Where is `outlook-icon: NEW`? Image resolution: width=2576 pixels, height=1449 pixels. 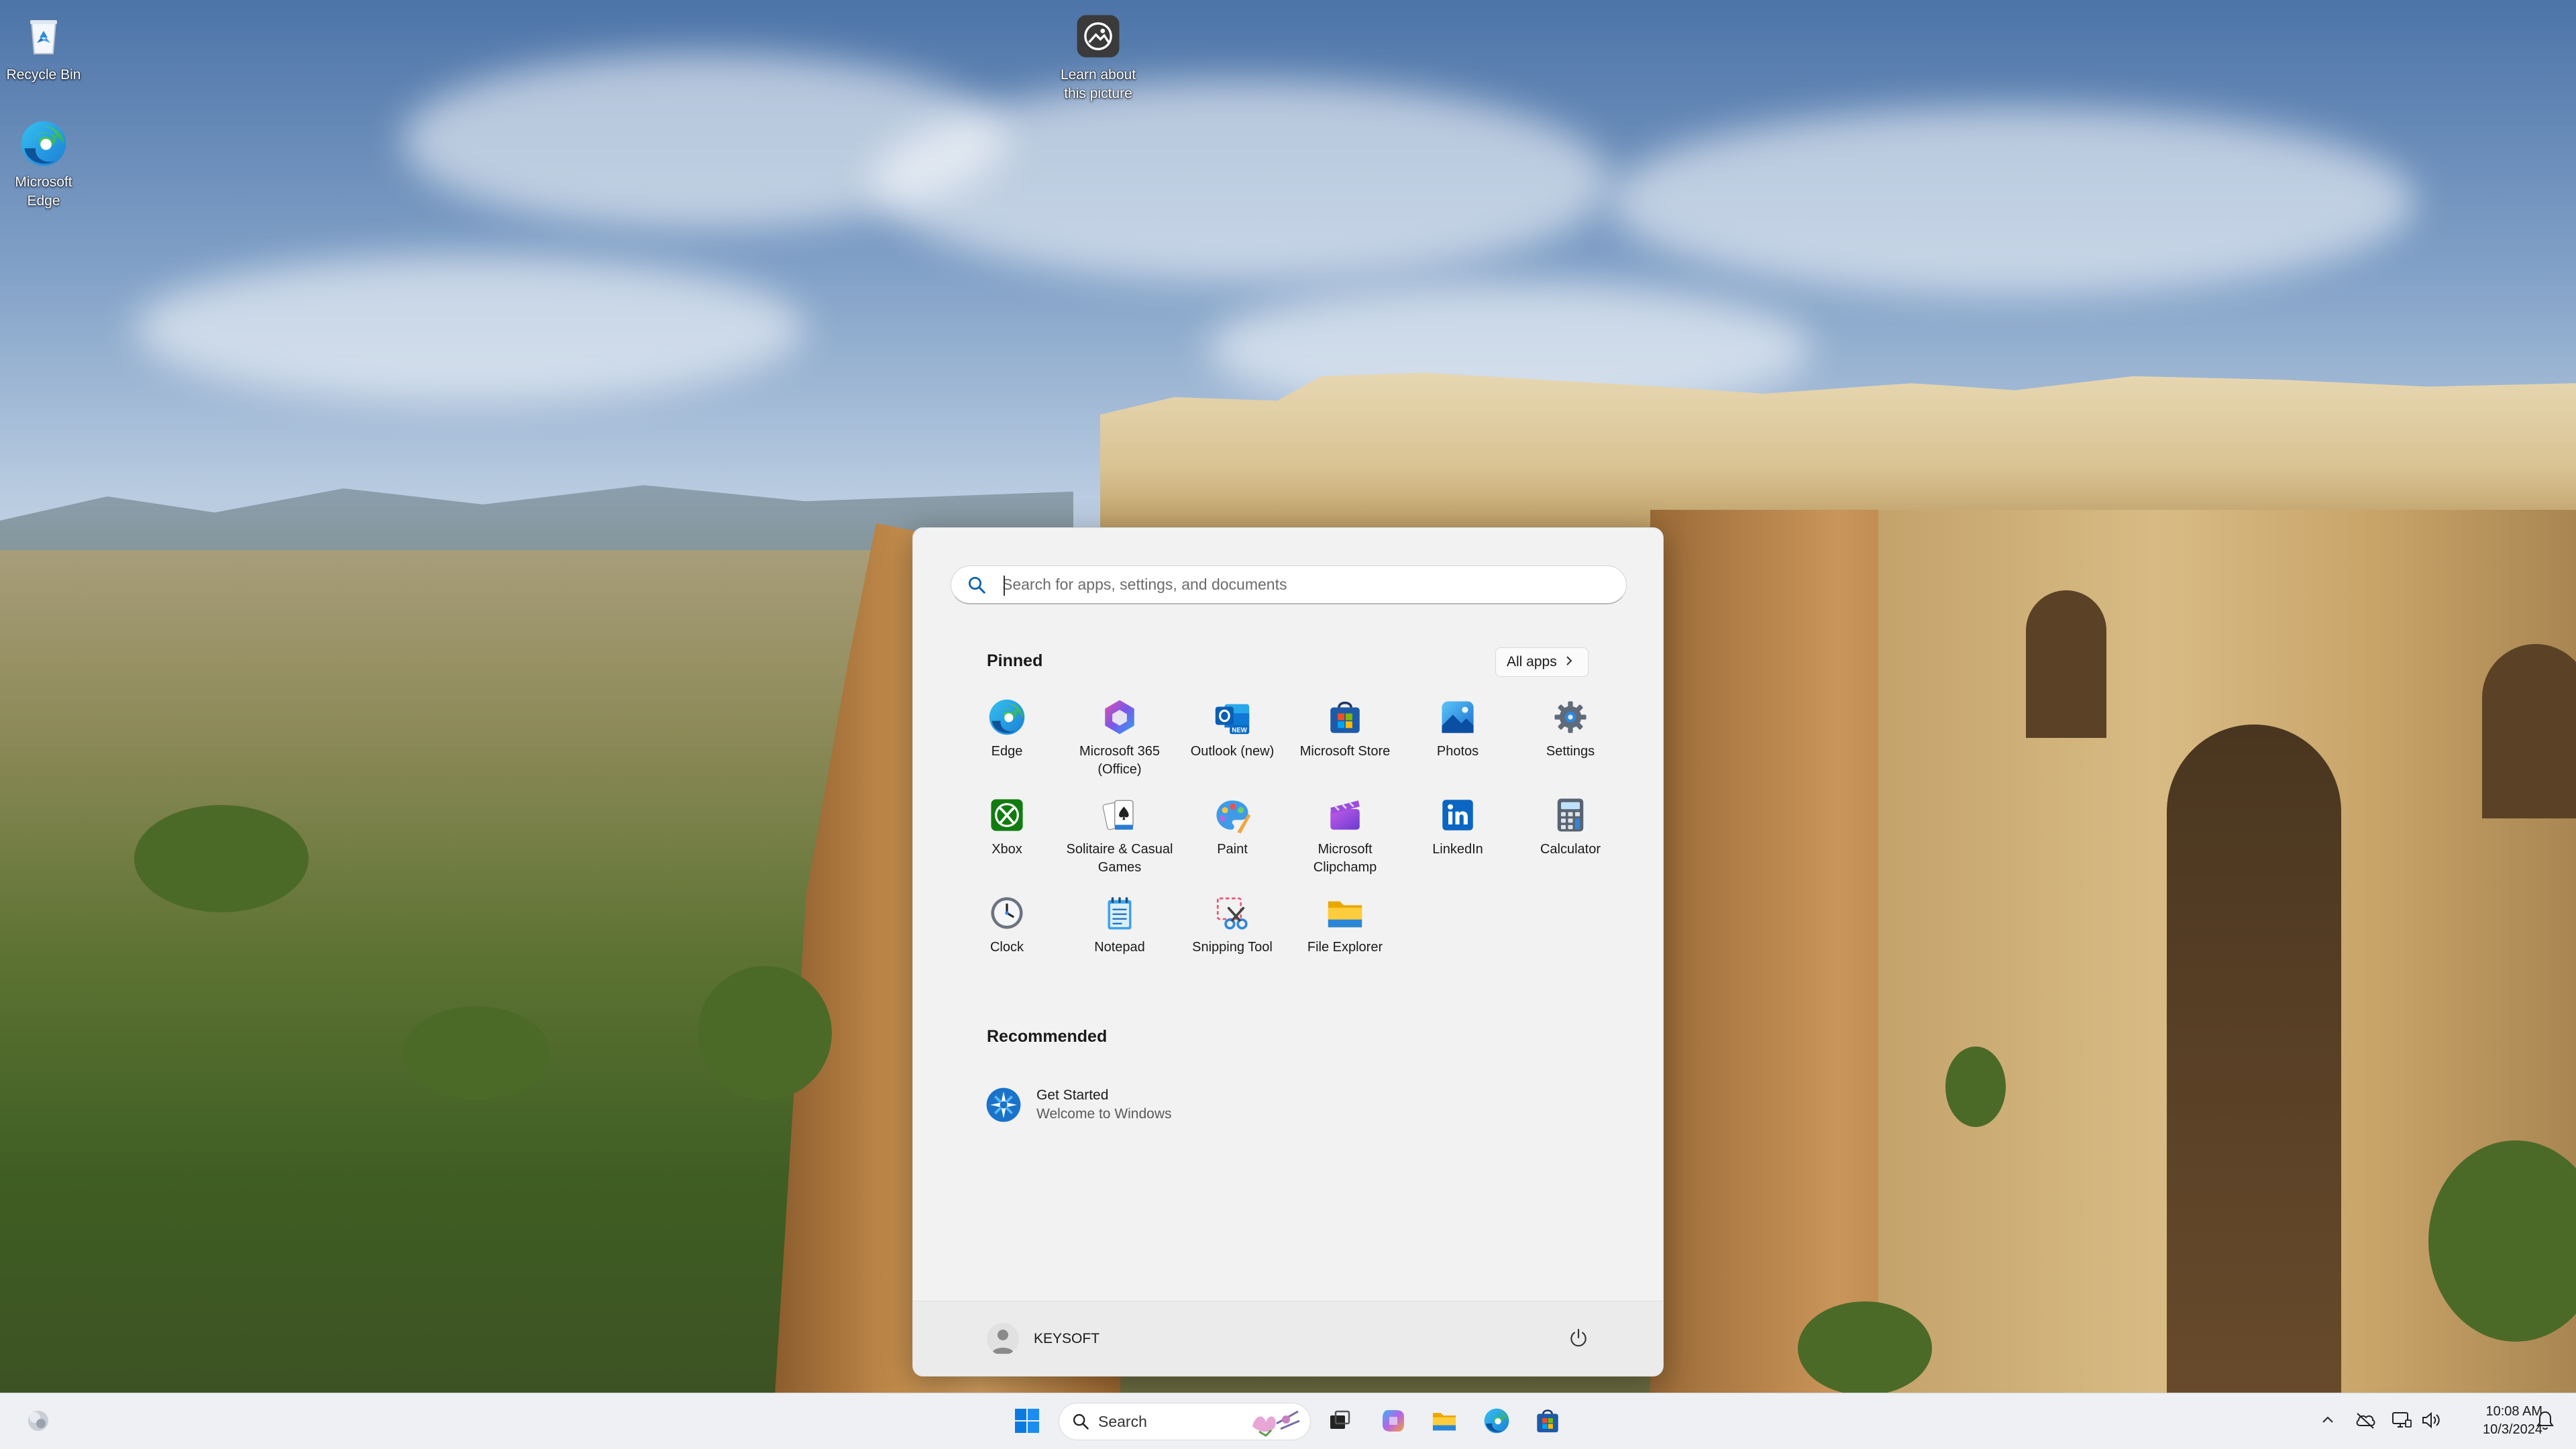 outlook-icon: NEW is located at coordinates (1232, 717).